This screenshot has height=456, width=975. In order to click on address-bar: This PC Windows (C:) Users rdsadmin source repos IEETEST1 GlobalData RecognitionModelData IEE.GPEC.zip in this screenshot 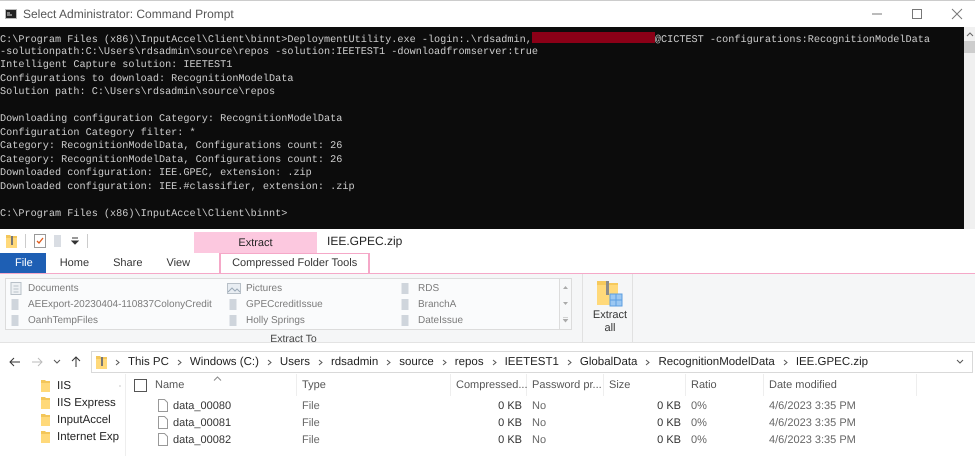, I will do `click(532, 362)`.